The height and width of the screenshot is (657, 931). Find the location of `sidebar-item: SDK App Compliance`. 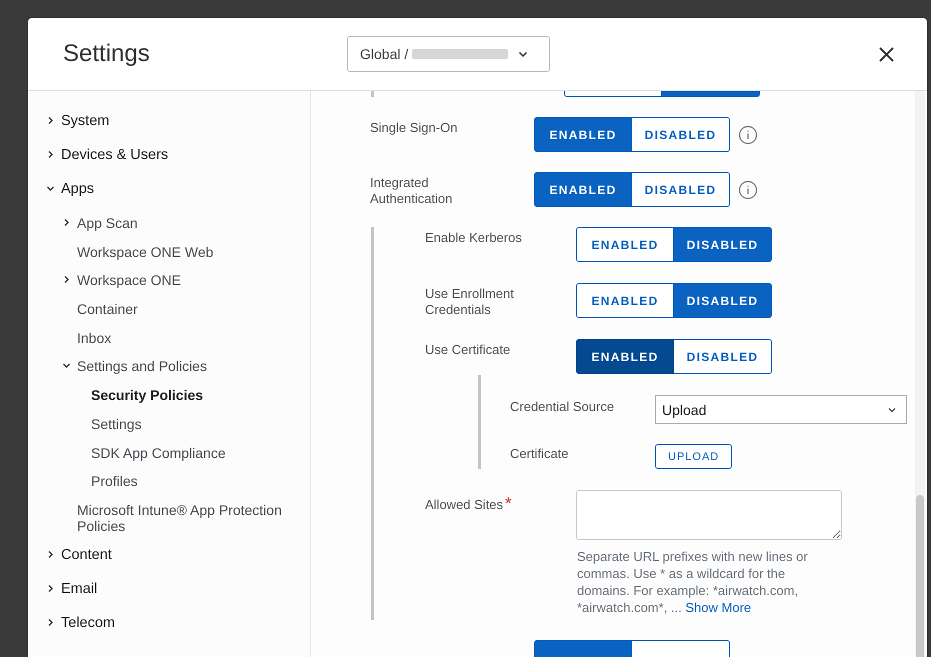

sidebar-item: SDK App Compliance is located at coordinates (158, 452).